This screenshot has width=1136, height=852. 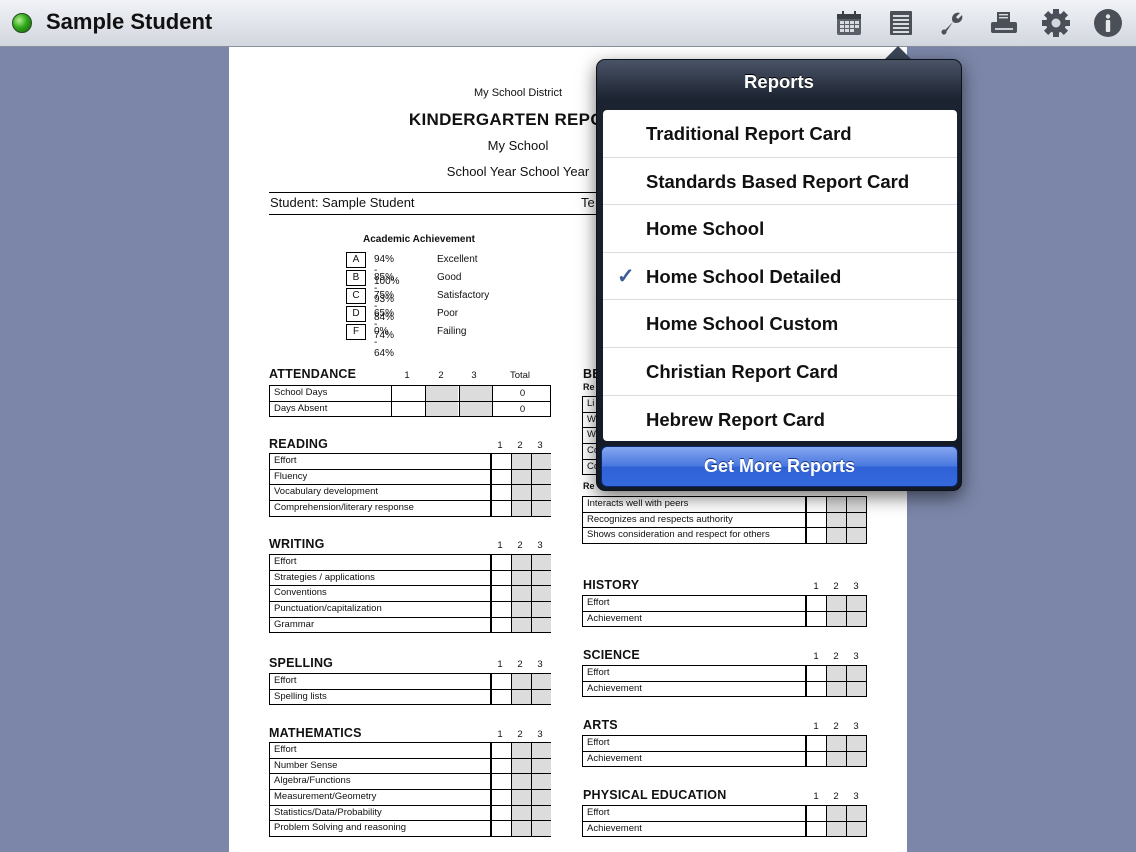 I want to click on popover-arrow, so click(x=898, y=53).